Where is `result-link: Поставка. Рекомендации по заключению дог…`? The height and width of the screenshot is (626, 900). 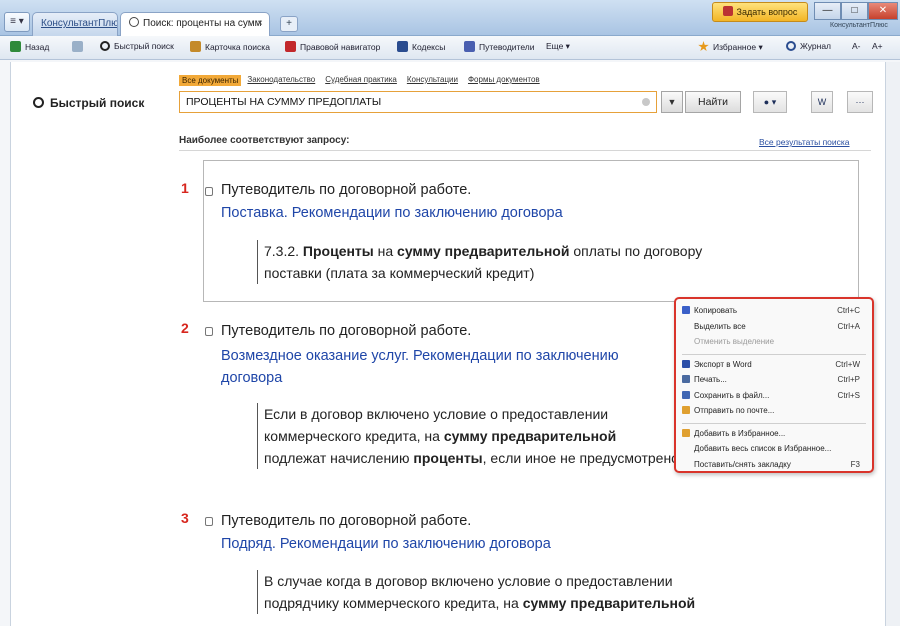 result-link: Поставка. Рекомендации по заключению дог… is located at coordinates (392, 213).